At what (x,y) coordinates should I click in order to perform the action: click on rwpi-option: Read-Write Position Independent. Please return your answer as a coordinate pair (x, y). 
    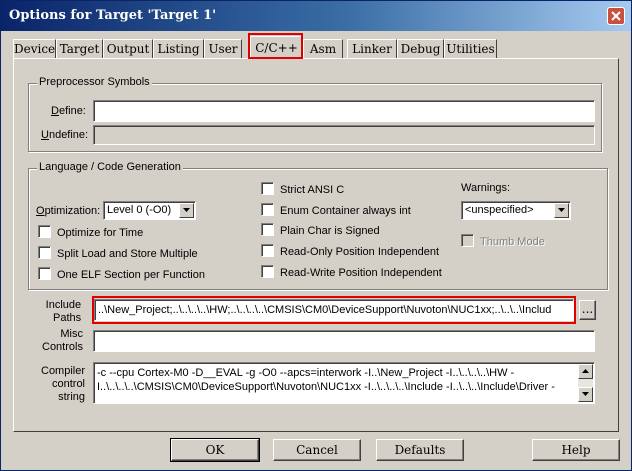
    Looking at the image, I should click on (351, 272).